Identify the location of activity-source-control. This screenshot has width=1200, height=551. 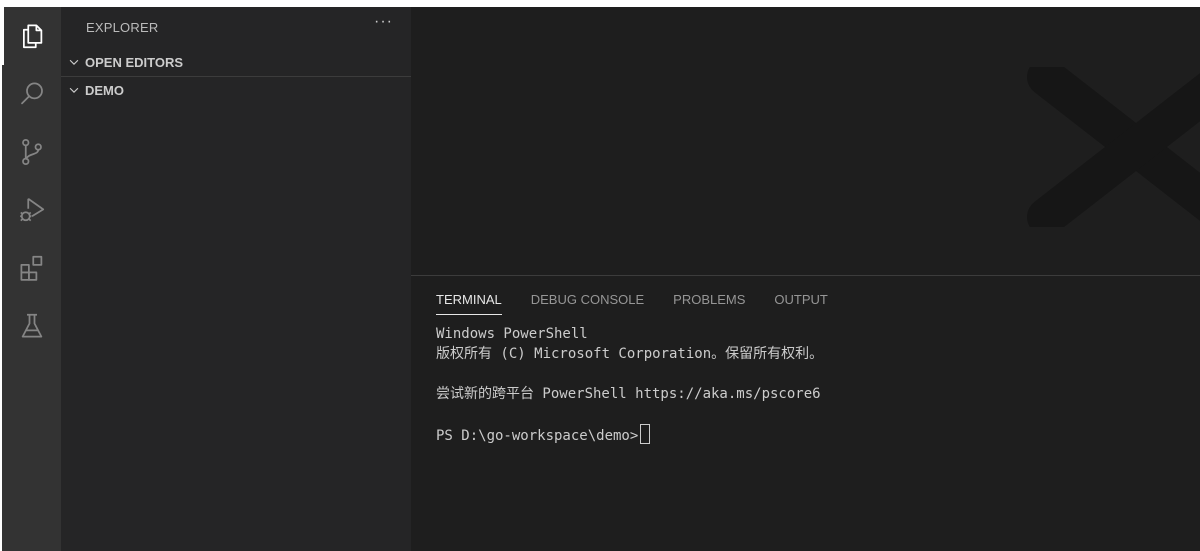
(31, 152).